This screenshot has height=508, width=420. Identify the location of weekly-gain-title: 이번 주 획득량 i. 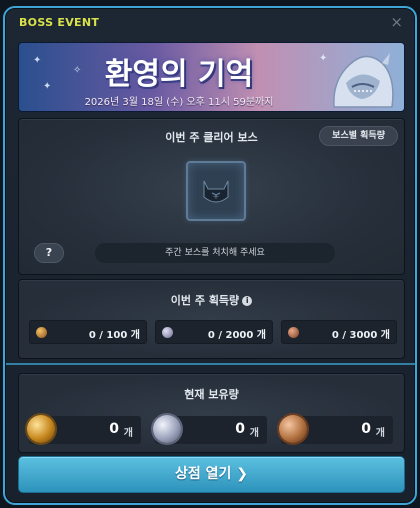
(211, 300).